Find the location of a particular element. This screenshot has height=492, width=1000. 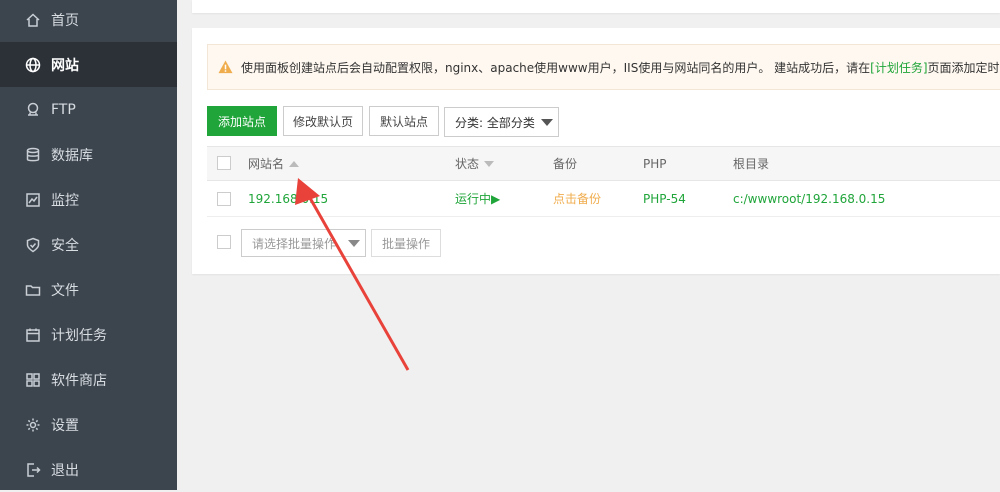

category-select-value: 分类: 全部分类 is located at coordinates (495, 122).